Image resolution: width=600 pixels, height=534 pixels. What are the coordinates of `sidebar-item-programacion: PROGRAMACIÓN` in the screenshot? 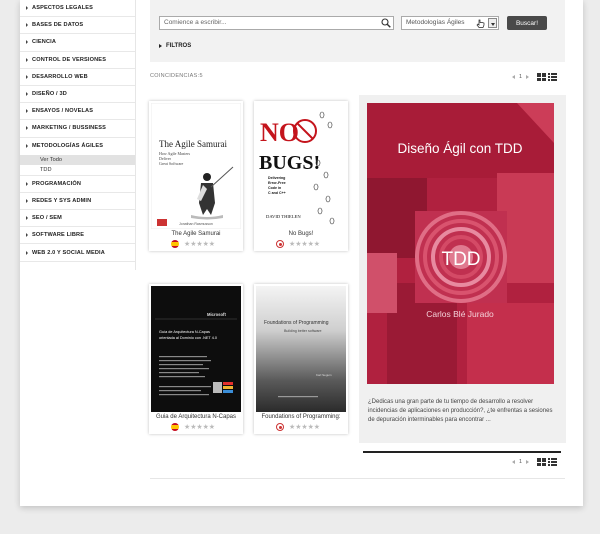 It's located at (77, 184).